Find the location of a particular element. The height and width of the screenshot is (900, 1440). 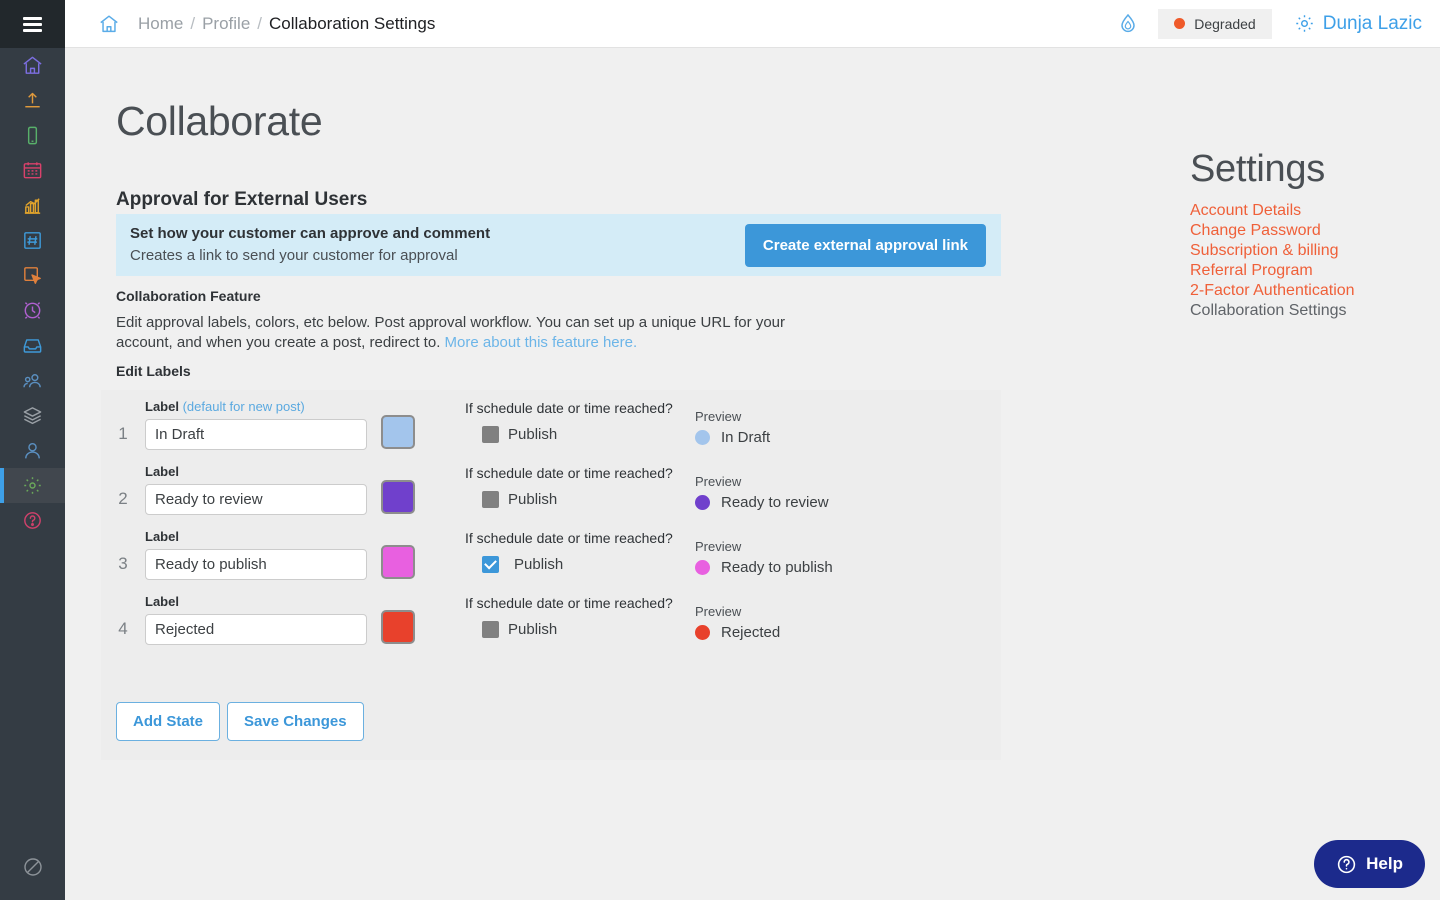

upload-icon is located at coordinates (32, 100).